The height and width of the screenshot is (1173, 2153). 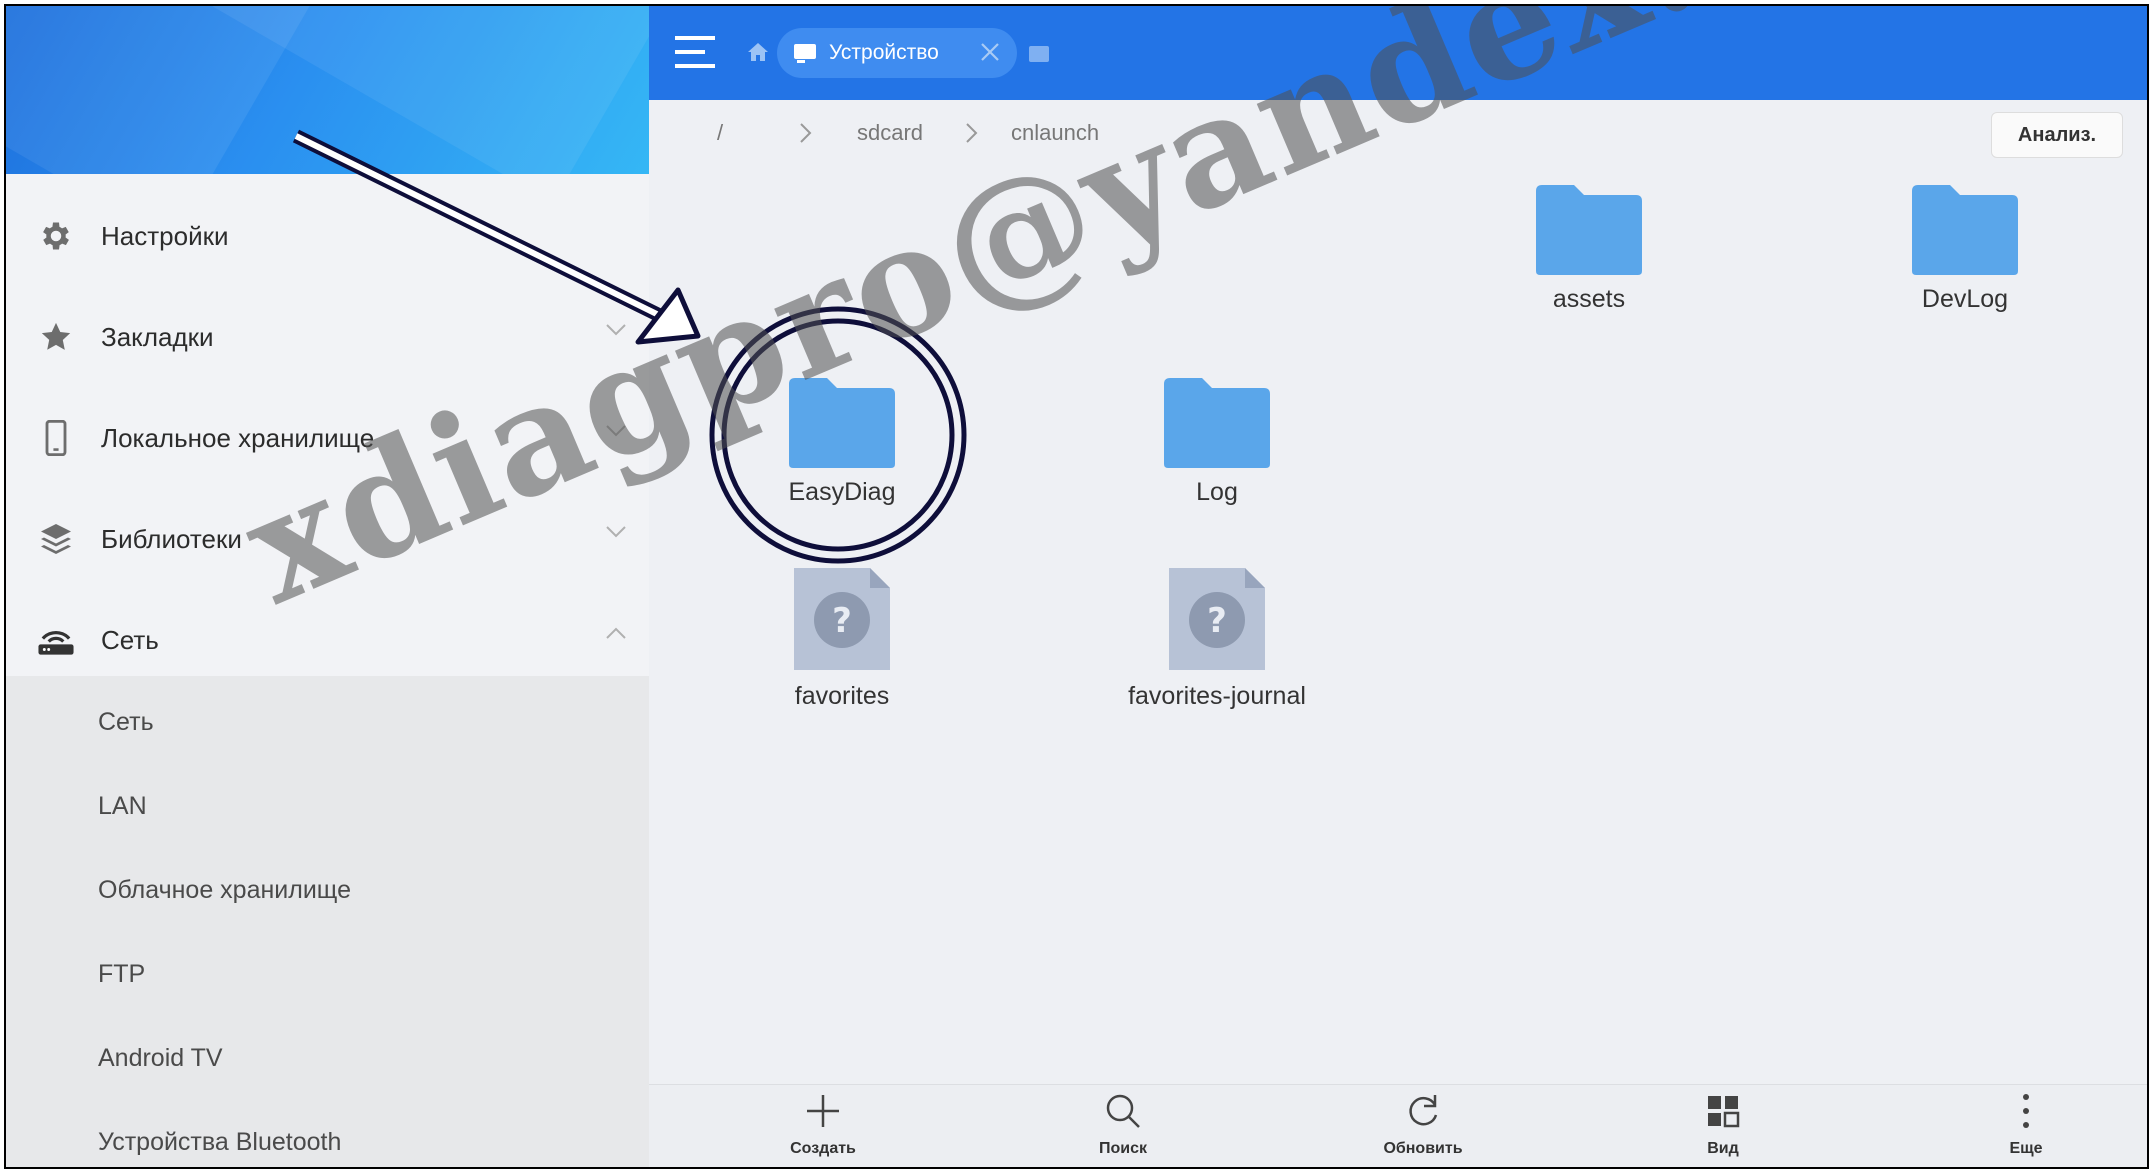 What do you see at coordinates (758, 52) in the screenshot?
I see `home-icon` at bounding box center [758, 52].